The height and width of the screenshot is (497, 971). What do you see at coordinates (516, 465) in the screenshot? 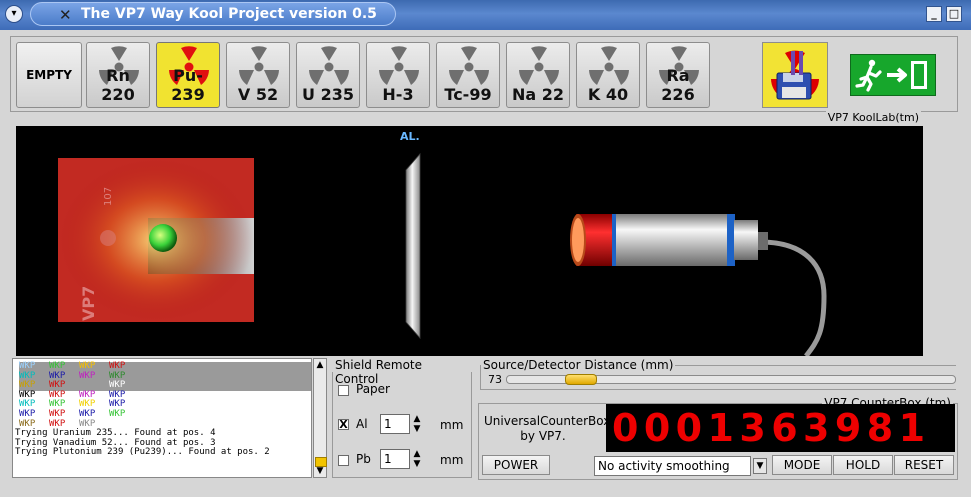
I see `power-button: POWER` at bounding box center [516, 465].